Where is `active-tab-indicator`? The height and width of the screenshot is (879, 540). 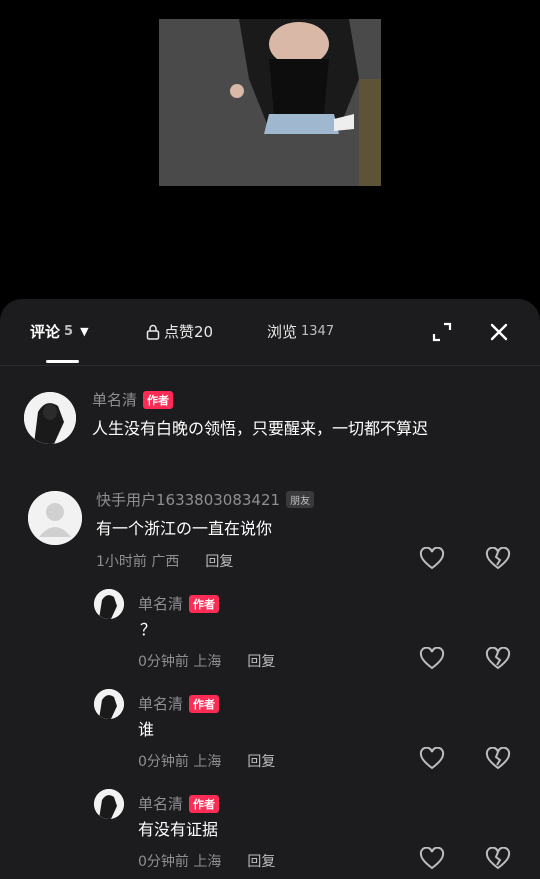 active-tab-indicator is located at coordinates (62, 361).